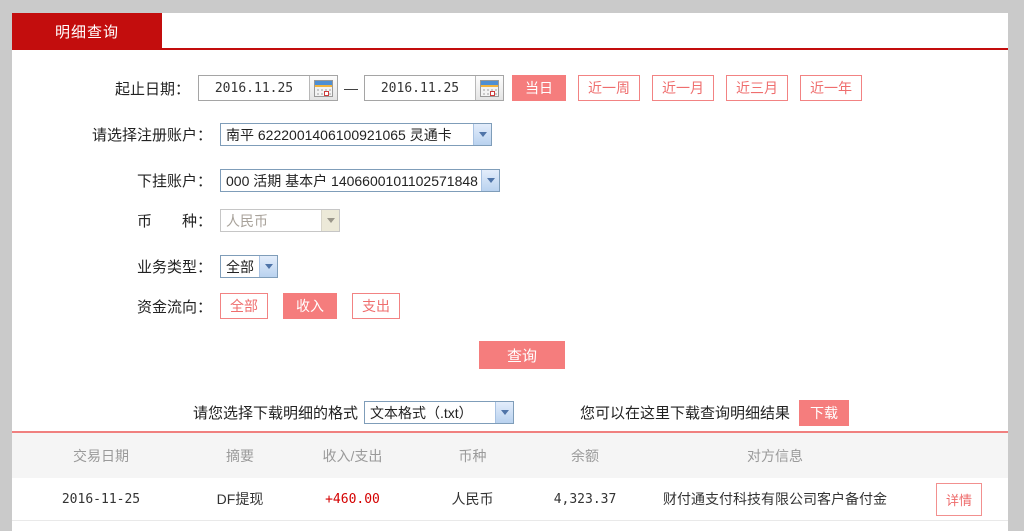  Describe the element at coordinates (831, 88) in the screenshot. I see `quick-range-year-button: 近一年` at that location.